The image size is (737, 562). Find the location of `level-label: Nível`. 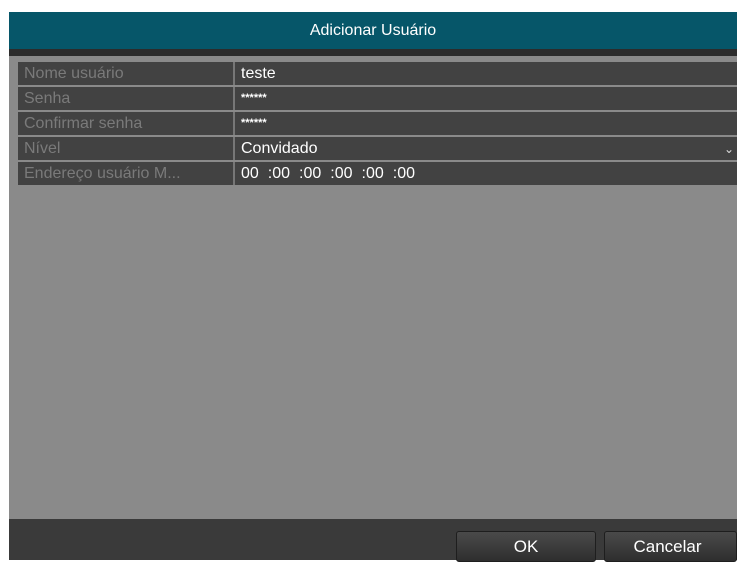

level-label: Nível is located at coordinates (126, 148).